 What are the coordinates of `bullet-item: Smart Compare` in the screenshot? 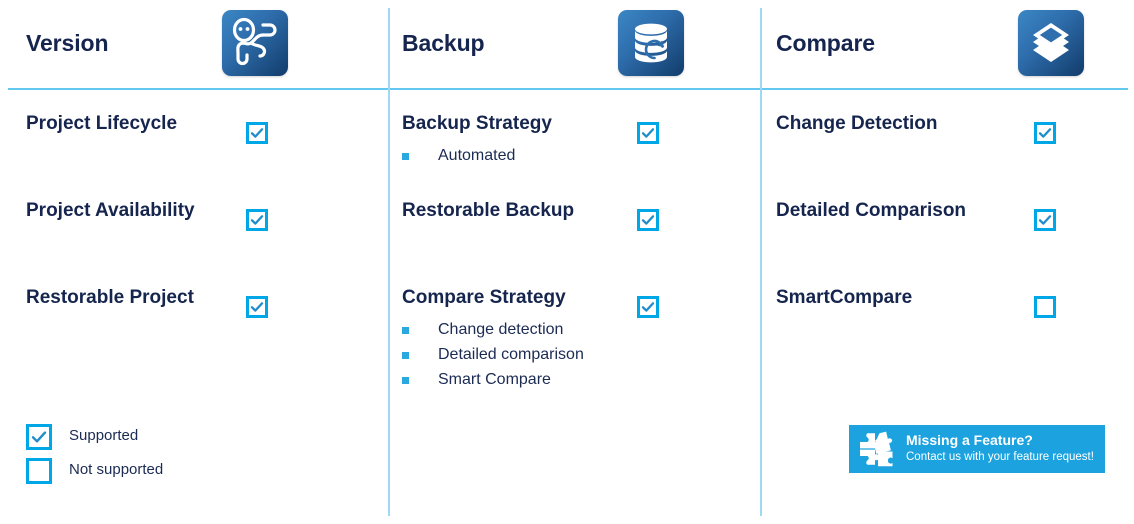 It's located at (493, 379).